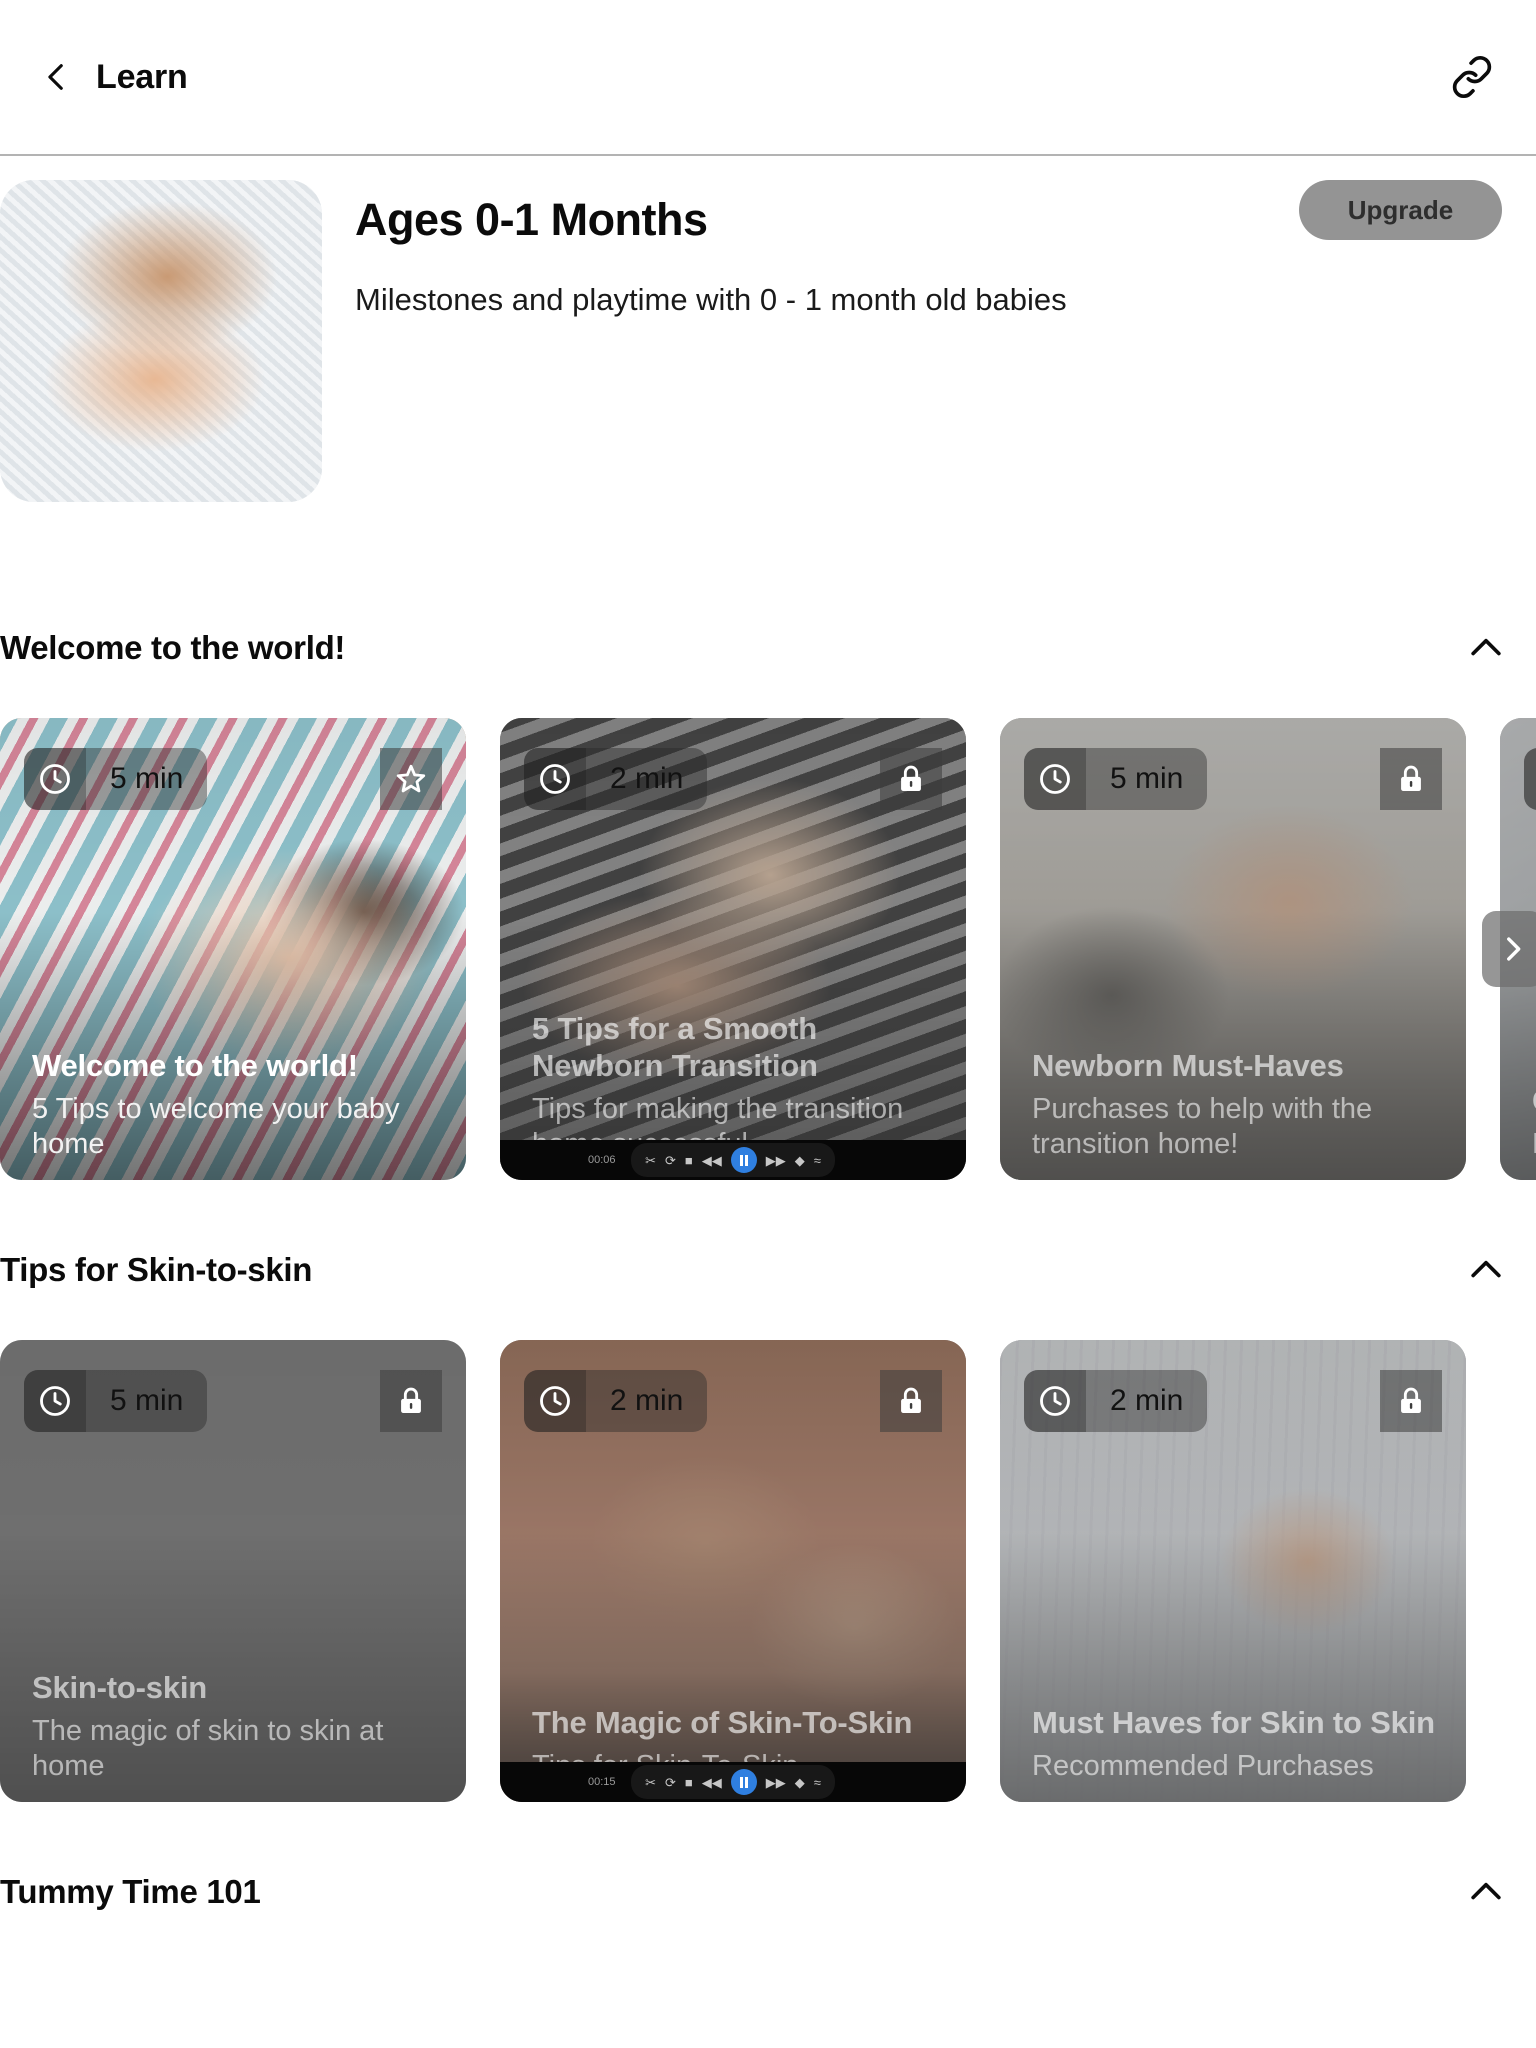 This screenshot has height=2048, width=1536. I want to click on top-navigation-bar: Learn, so click(768, 78).